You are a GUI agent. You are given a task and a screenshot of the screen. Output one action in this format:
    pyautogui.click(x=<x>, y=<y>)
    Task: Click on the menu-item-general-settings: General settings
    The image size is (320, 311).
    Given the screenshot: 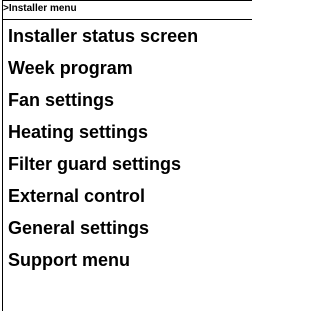 What is the action you would take?
    pyautogui.click(x=130, y=228)
    